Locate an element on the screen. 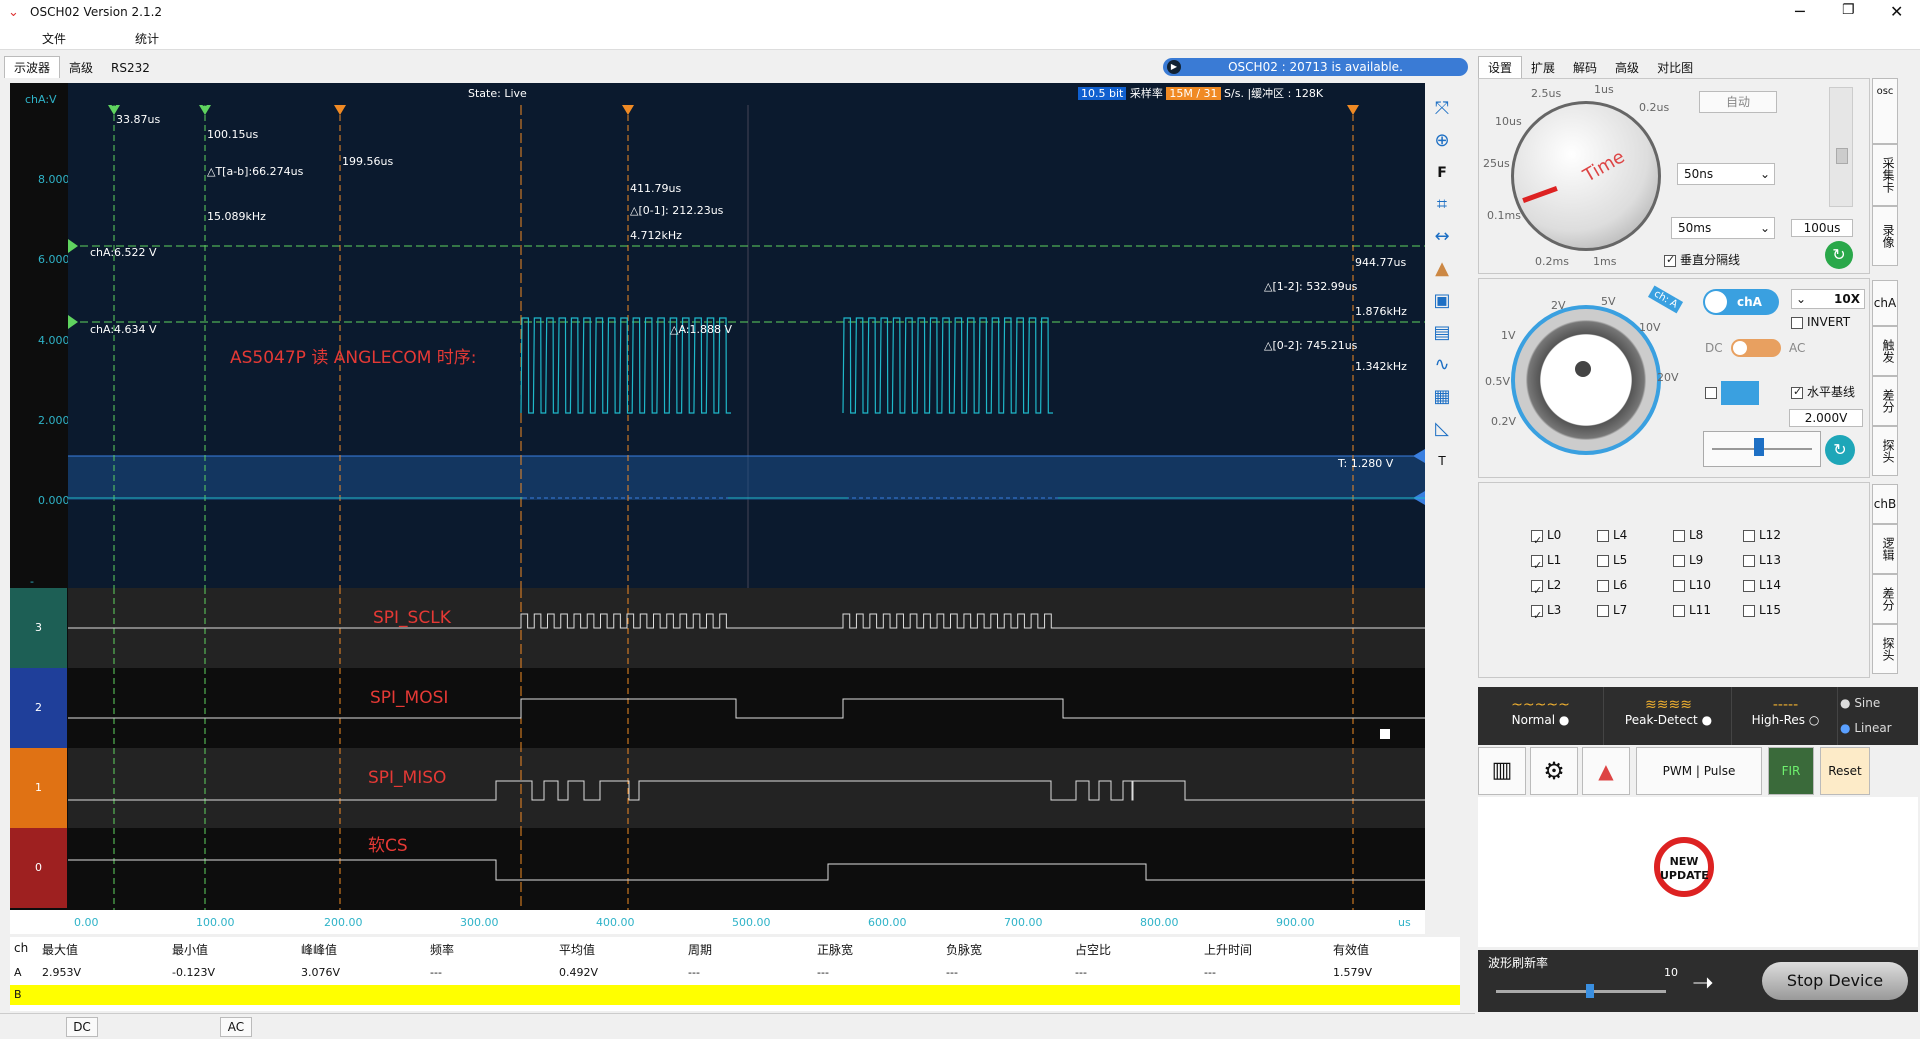 The width and height of the screenshot is (1920, 1039). t-button: T is located at coordinates (1442, 461).